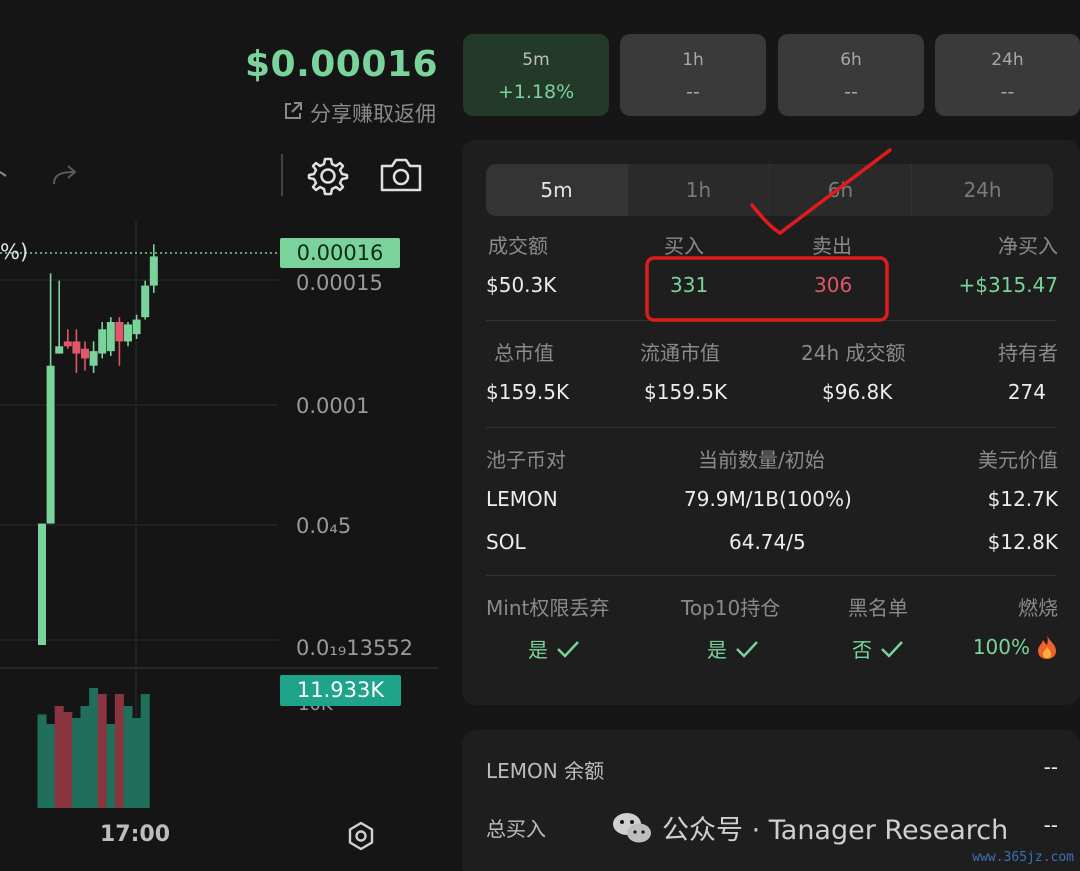 Image resolution: width=1080 pixels, height=871 pixels. I want to click on y-tick-label: 0.0₄5, so click(323, 526).